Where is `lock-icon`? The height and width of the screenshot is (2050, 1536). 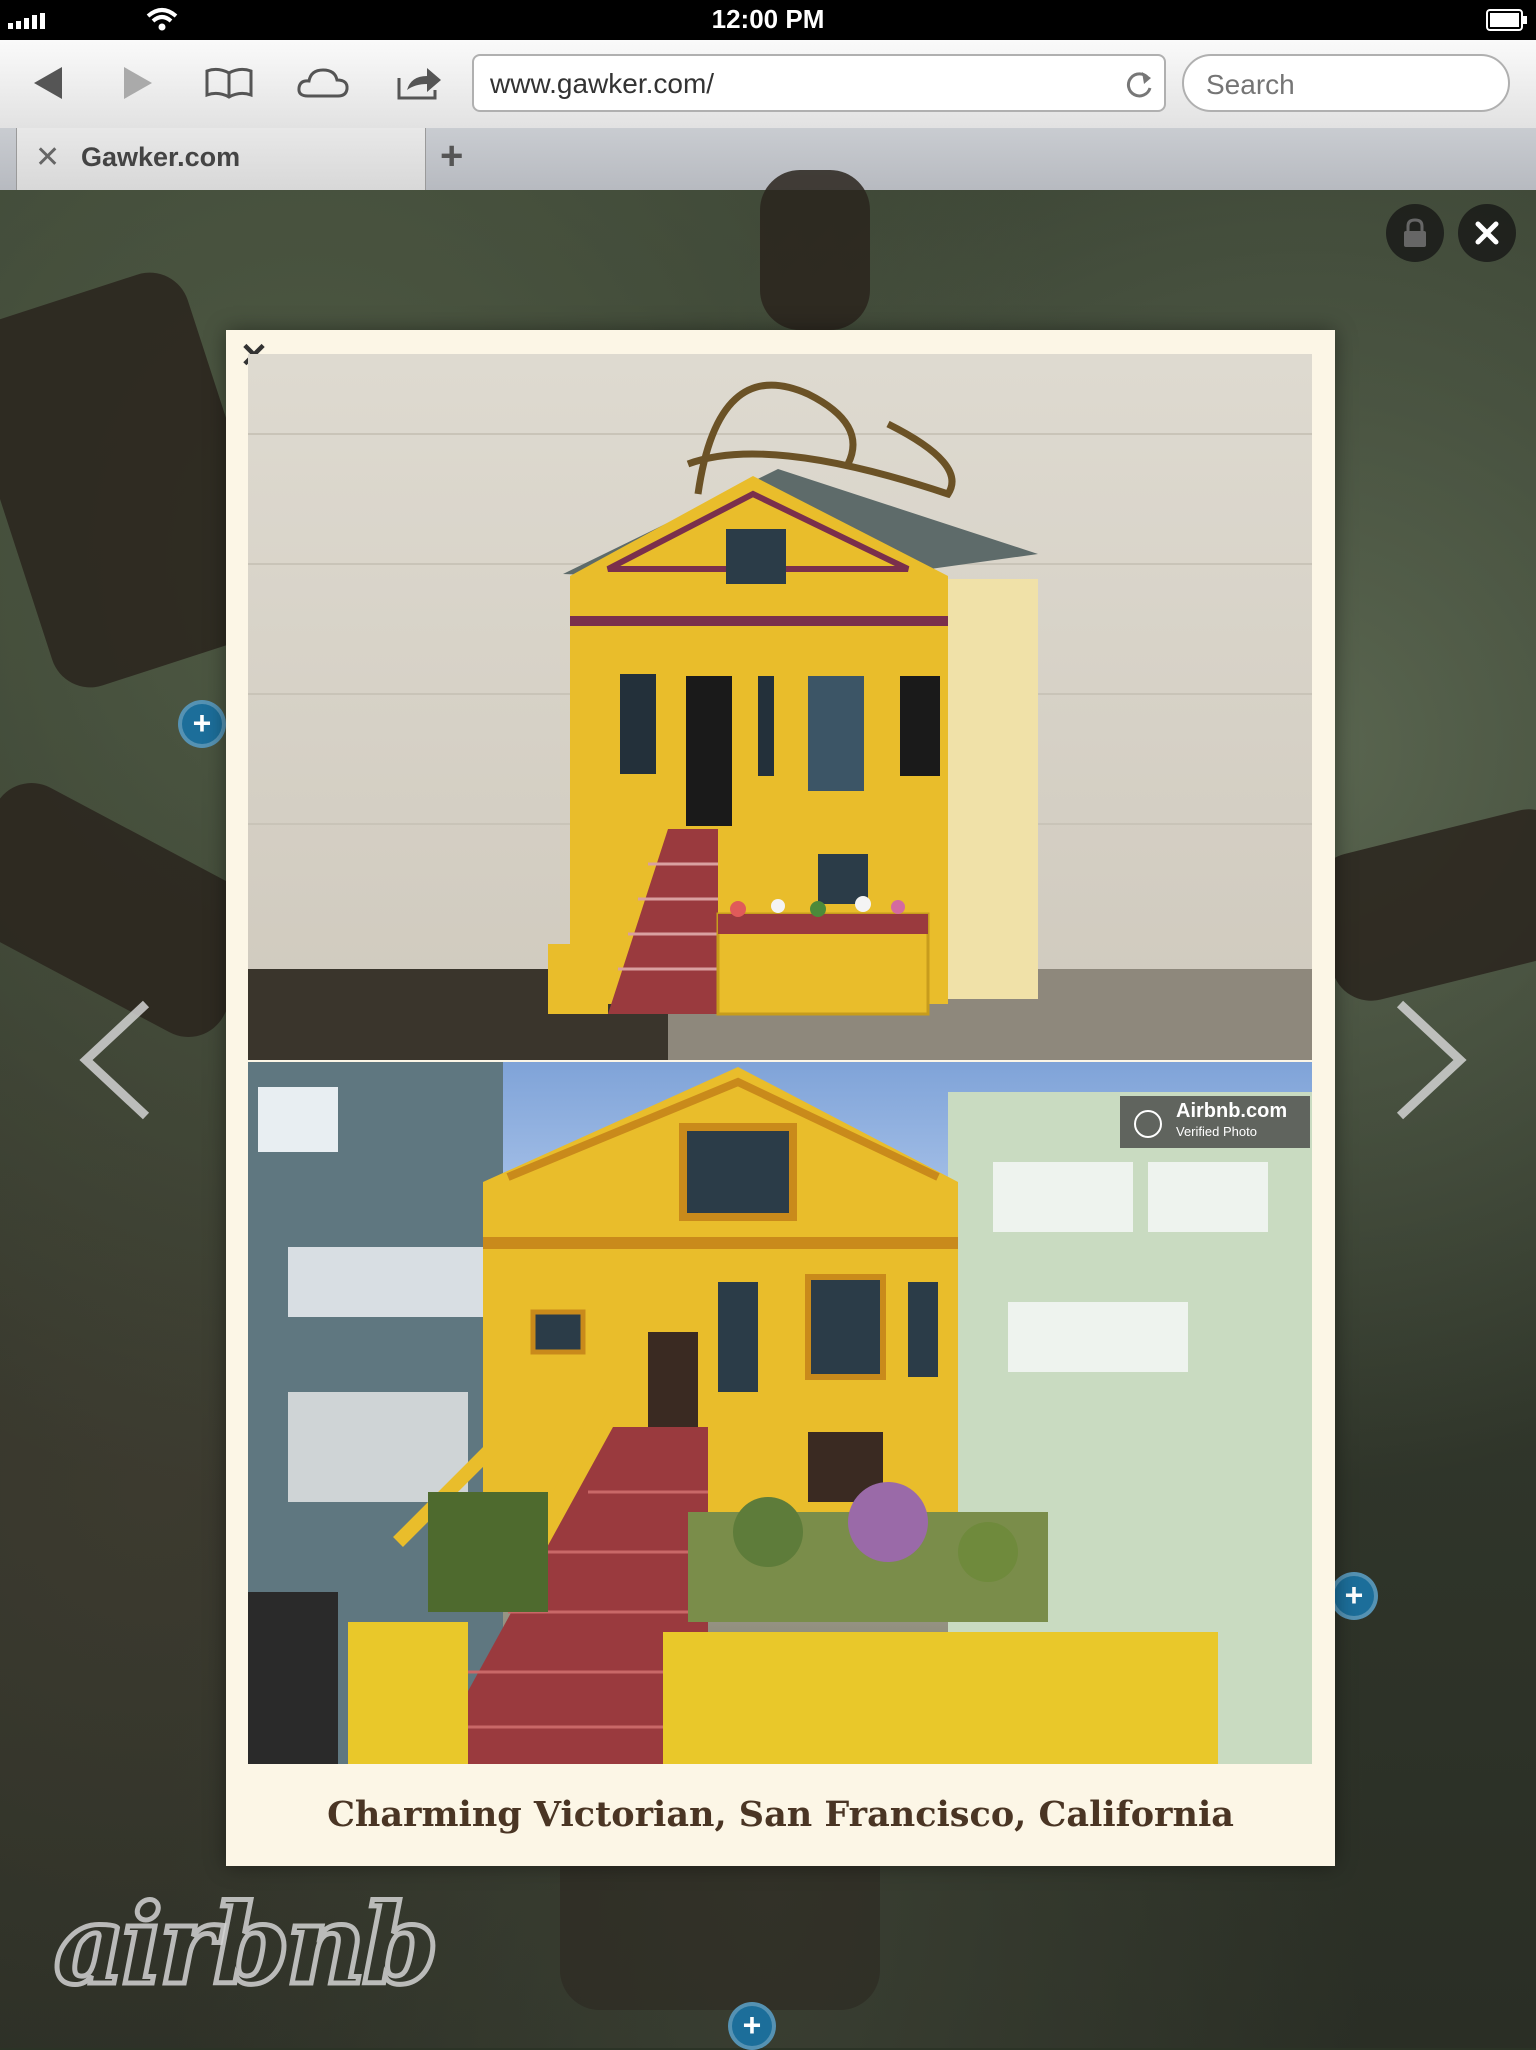
lock-icon is located at coordinates (1415, 232).